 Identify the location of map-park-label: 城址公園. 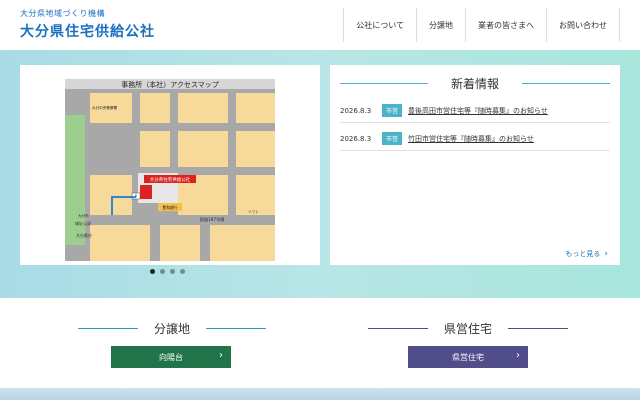
(83, 223).